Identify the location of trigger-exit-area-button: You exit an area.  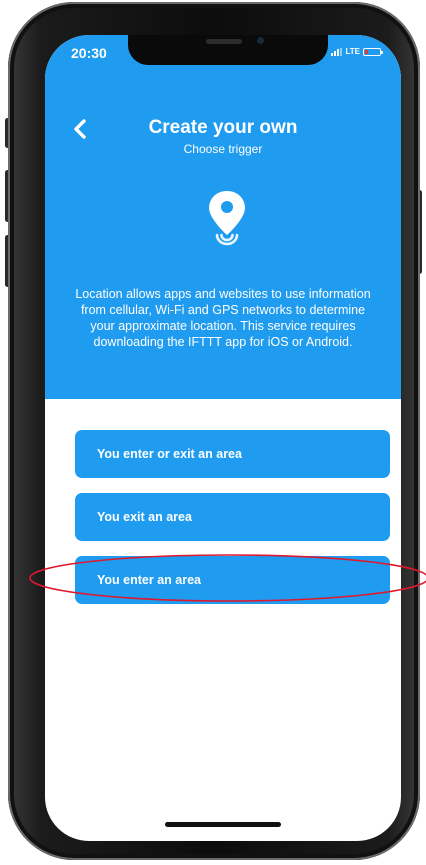
(232, 517).